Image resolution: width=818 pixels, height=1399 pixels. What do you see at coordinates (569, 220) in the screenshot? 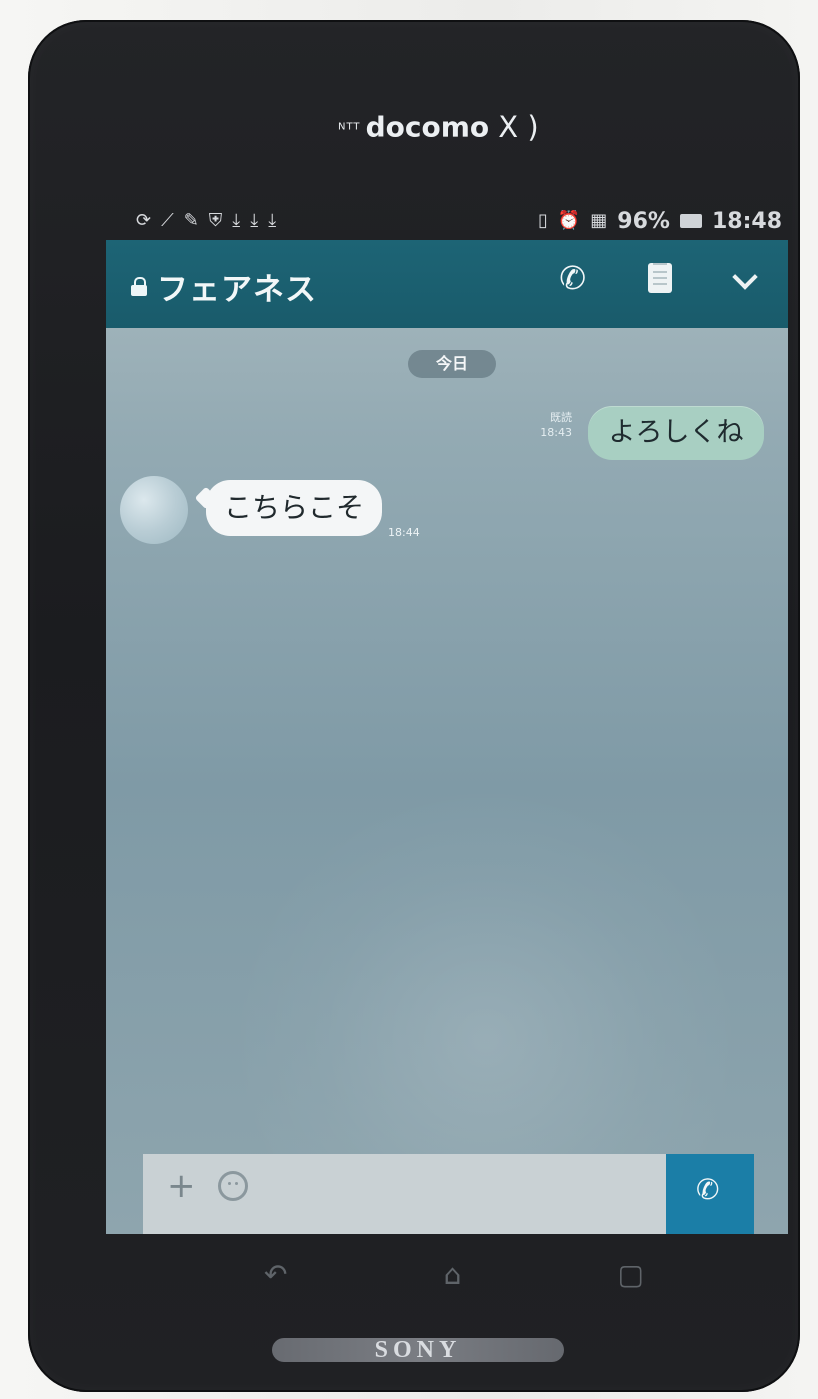
I see `alarm-icon: ⏰` at bounding box center [569, 220].